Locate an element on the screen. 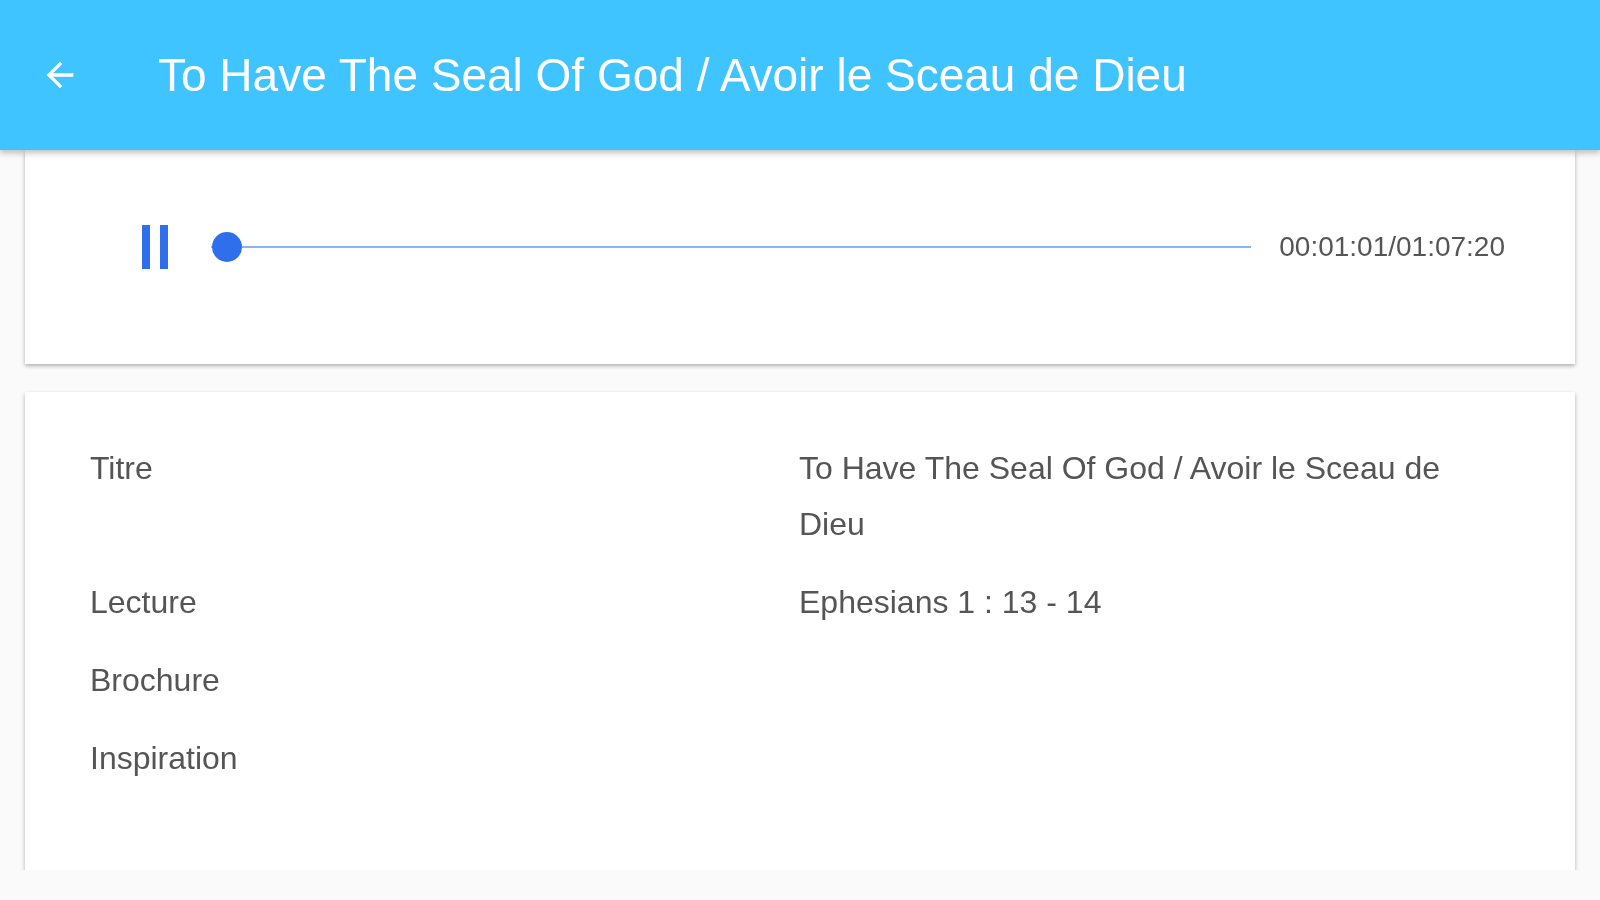 The image size is (1600, 900). time-readout: 00:01:01/01:07:20 is located at coordinates (1392, 247).